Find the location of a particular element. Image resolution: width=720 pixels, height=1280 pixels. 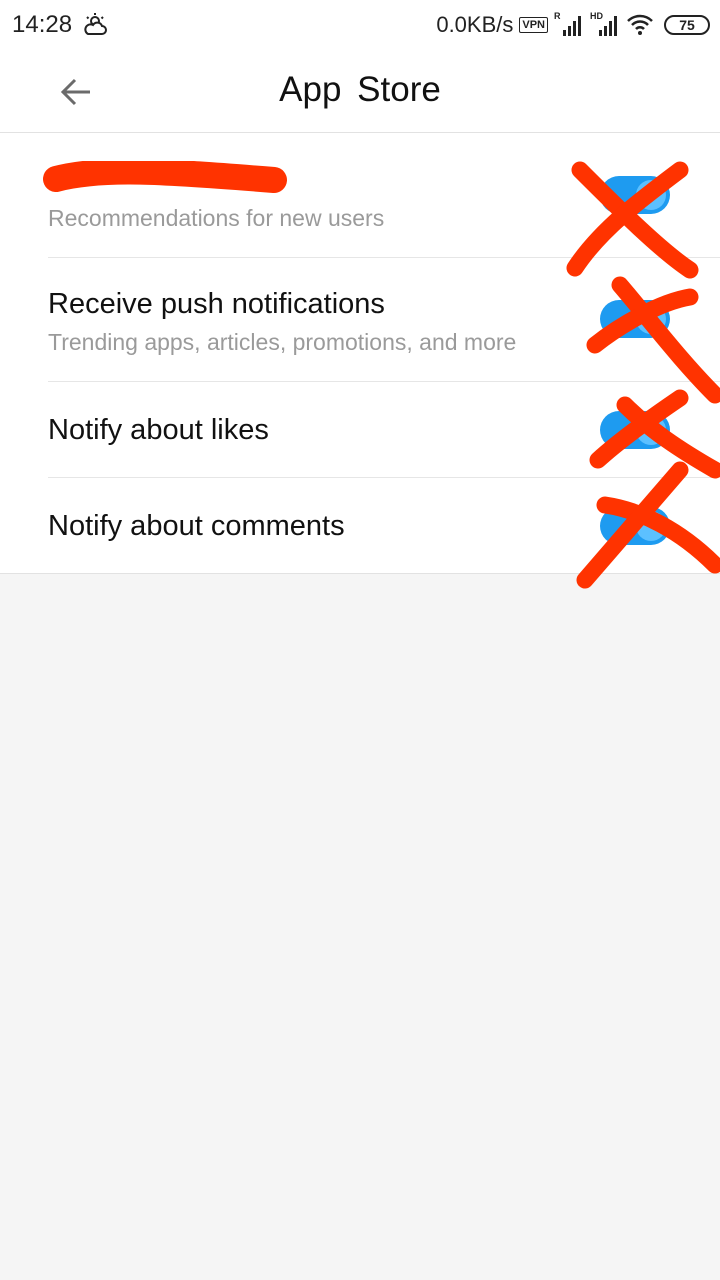

cellular-signal-icon: R is located at coordinates (569, 24).